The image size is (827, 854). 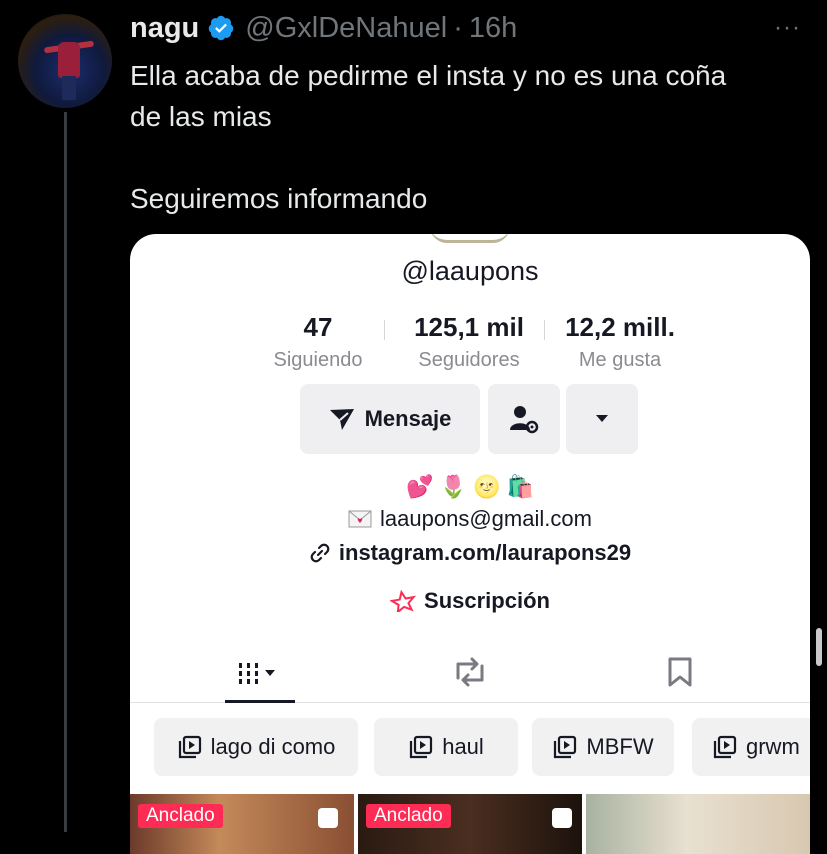 What do you see at coordinates (318, 360) in the screenshot?
I see `stat-following-label: Siguiendo` at bounding box center [318, 360].